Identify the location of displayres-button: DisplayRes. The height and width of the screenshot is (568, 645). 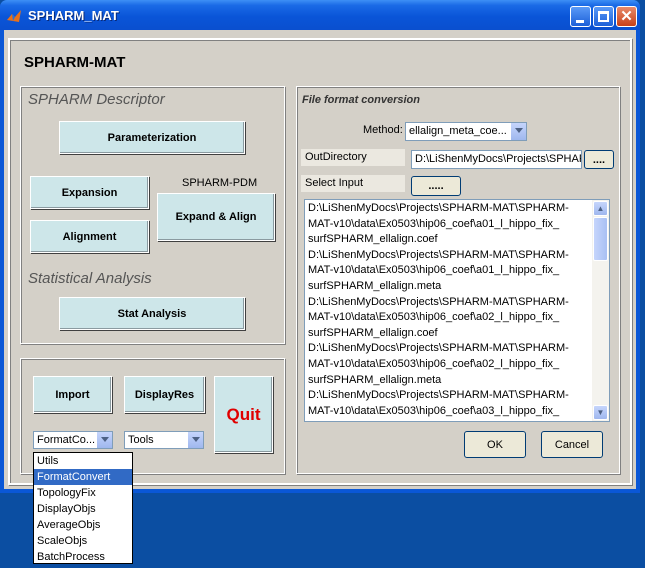
(164, 394).